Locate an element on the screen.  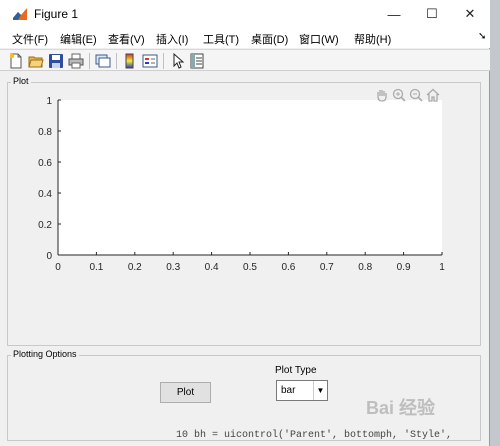
x-tick-label: 0.4 is located at coordinates (212, 267).